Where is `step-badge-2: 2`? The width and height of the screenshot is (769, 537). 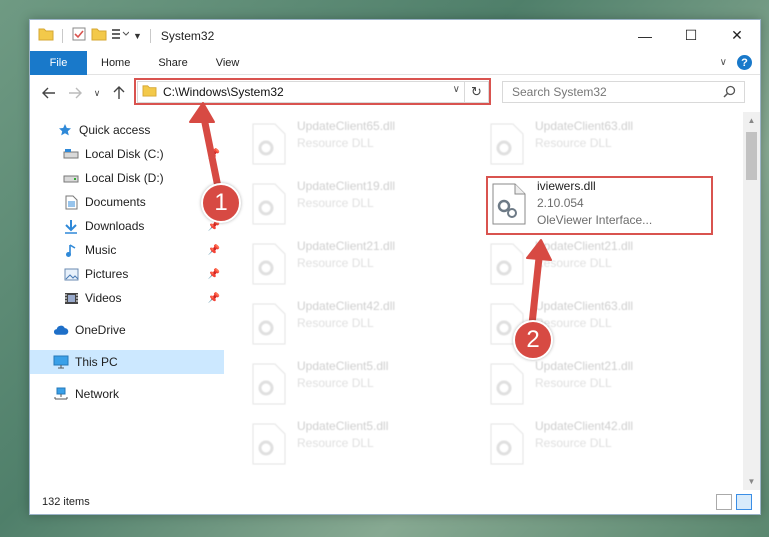 step-badge-2: 2 is located at coordinates (533, 340).